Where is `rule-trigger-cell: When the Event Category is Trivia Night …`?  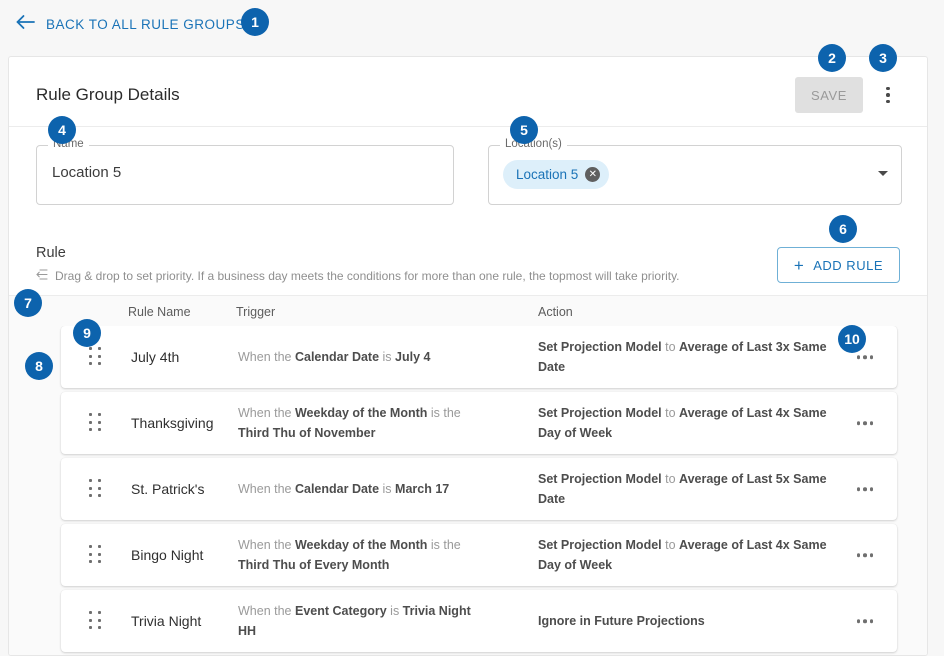 rule-trigger-cell: When the Event Category is Trivia Night … is located at coordinates (354, 621).